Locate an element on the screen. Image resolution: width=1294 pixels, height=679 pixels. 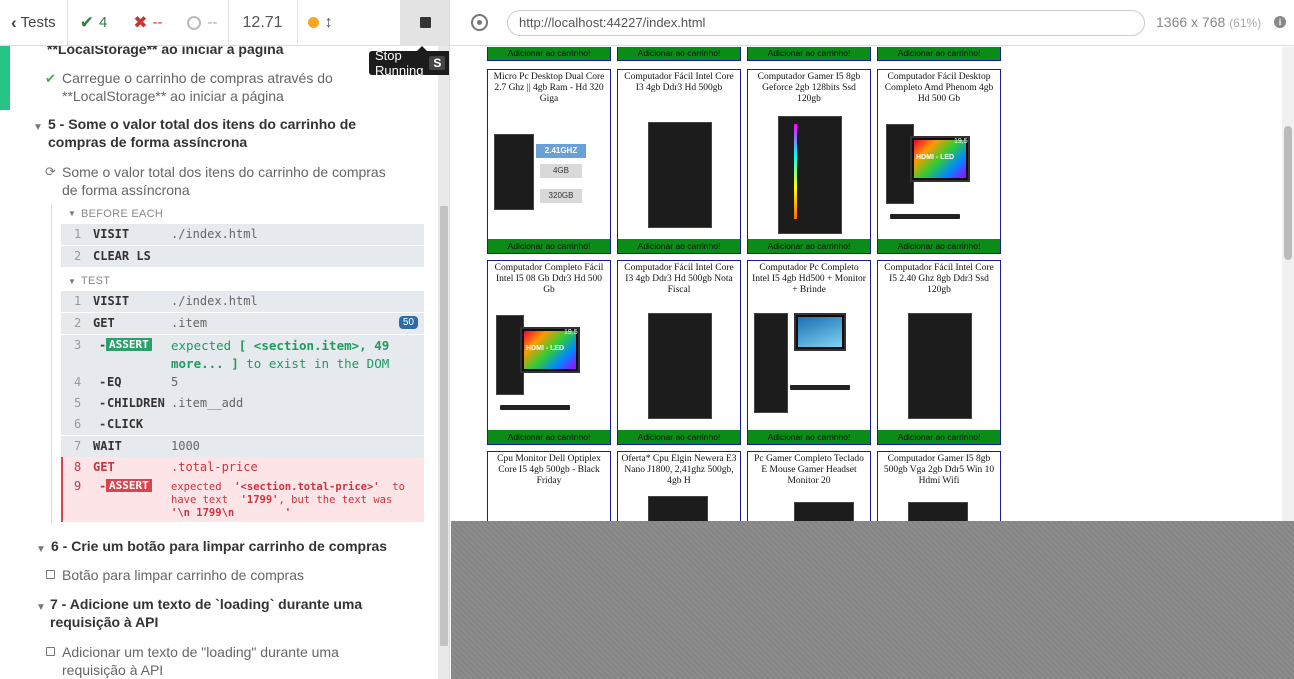
stats-bar: ‹ Tests ✔ 4 ✖ -- -- 12.71 ↕ is located at coordinates (224, 23).